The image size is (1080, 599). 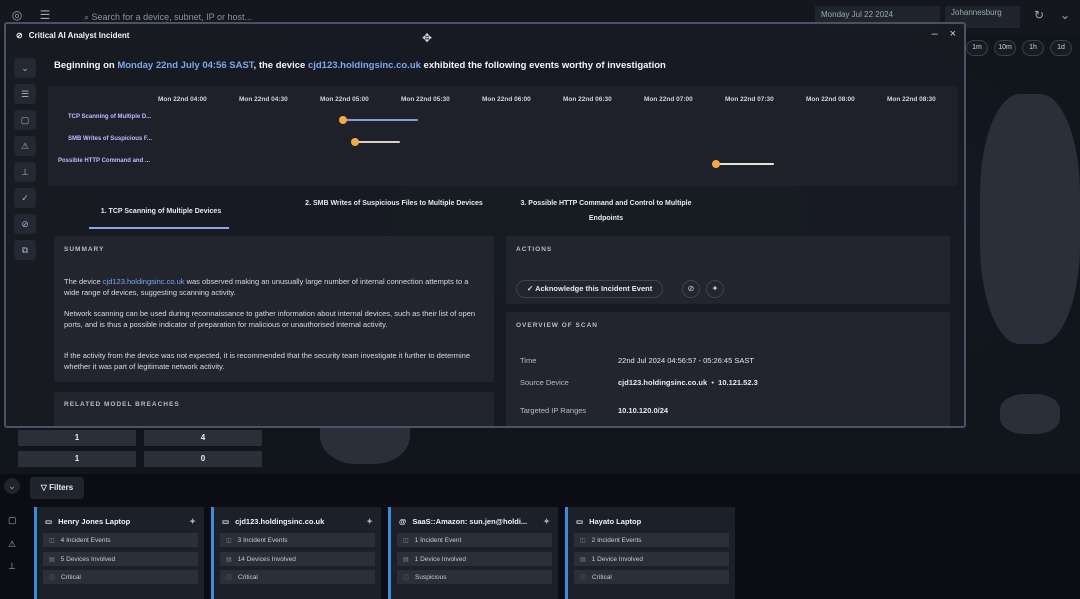 I want to click on related-breaches-panel: RELATED MODEL BREACHES, so click(x=274, y=409).